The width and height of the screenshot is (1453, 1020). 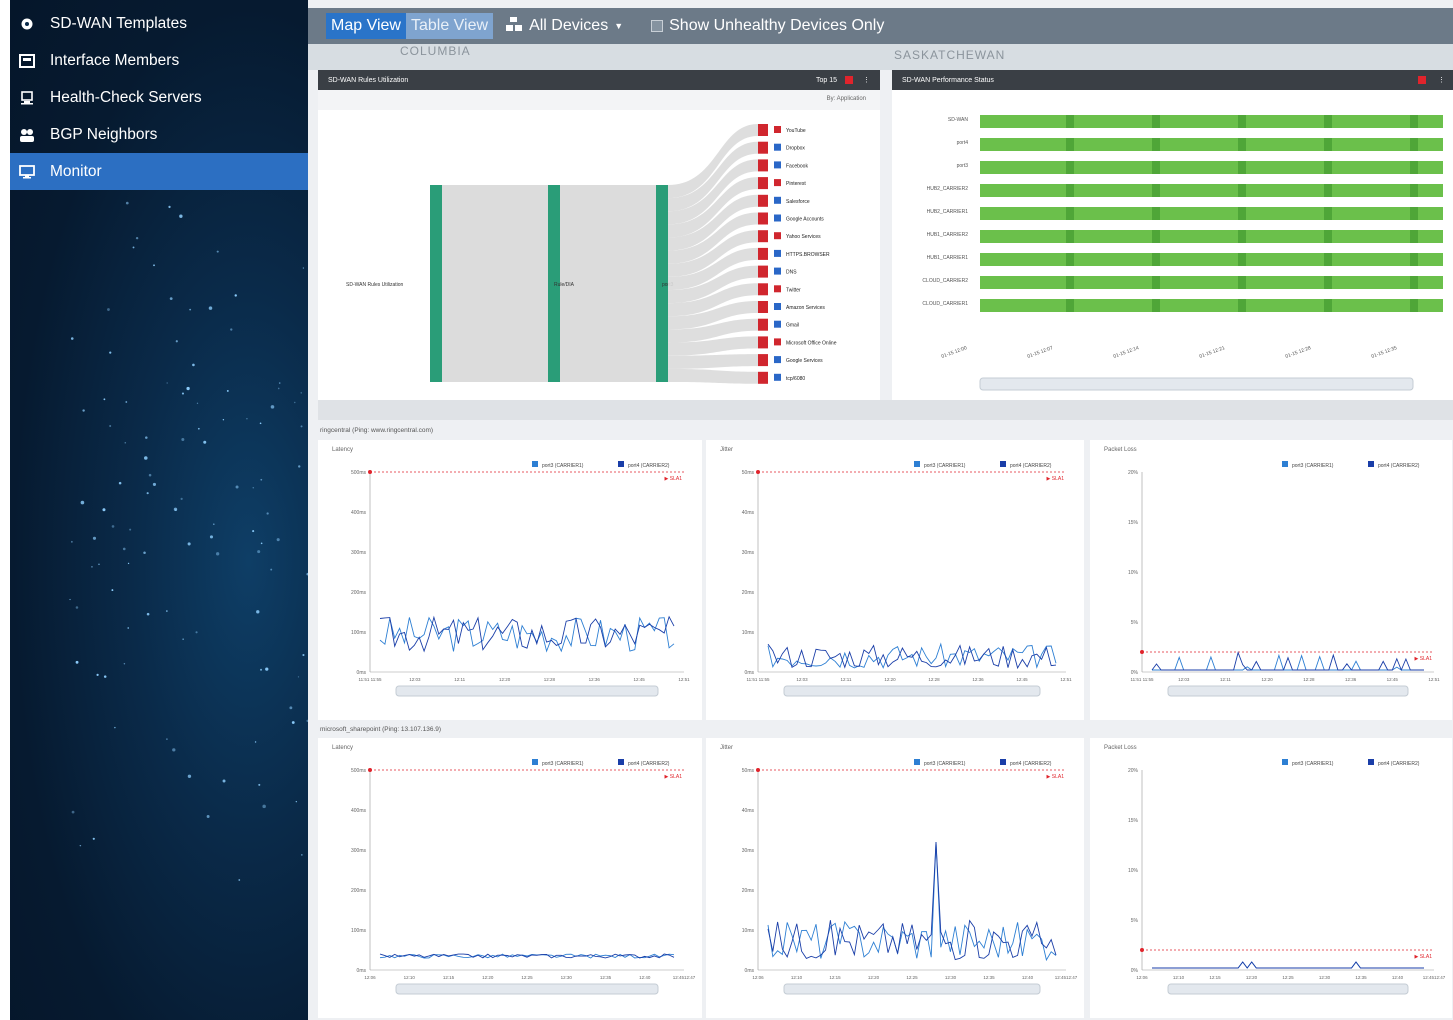 I want to click on sidebar-item-label: Monitor, so click(x=76, y=171).